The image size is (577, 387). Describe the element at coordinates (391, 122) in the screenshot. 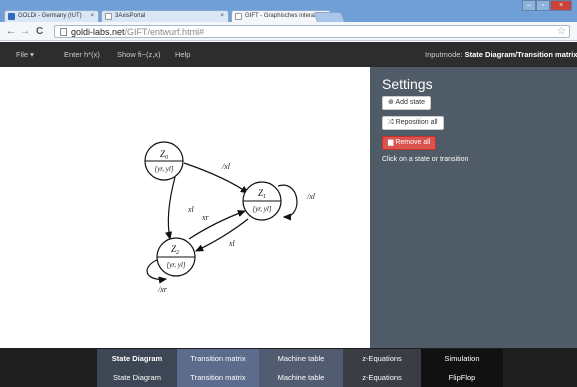

I see `shuffle-icon: ⤮` at that location.